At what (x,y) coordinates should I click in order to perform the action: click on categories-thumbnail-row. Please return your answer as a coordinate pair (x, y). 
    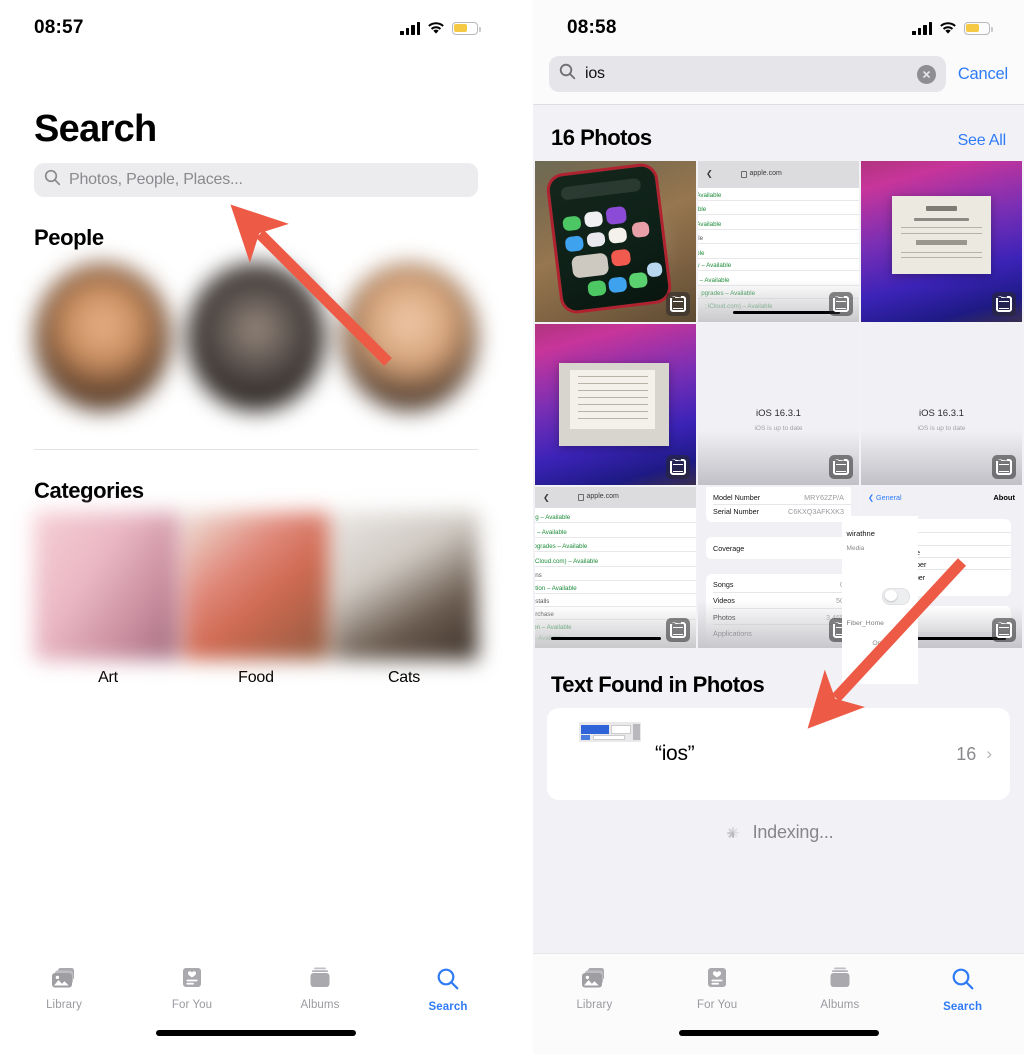
    Looking at the image, I should click on (256, 586).